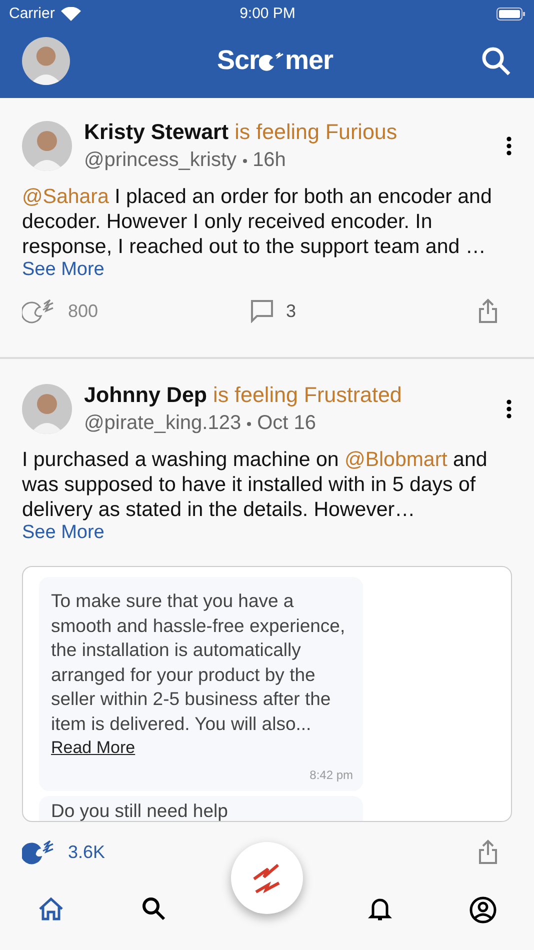 This screenshot has height=950, width=534. Describe the element at coordinates (331, 775) in the screenshot. I see `message-time: 8:42 pm` at that location.